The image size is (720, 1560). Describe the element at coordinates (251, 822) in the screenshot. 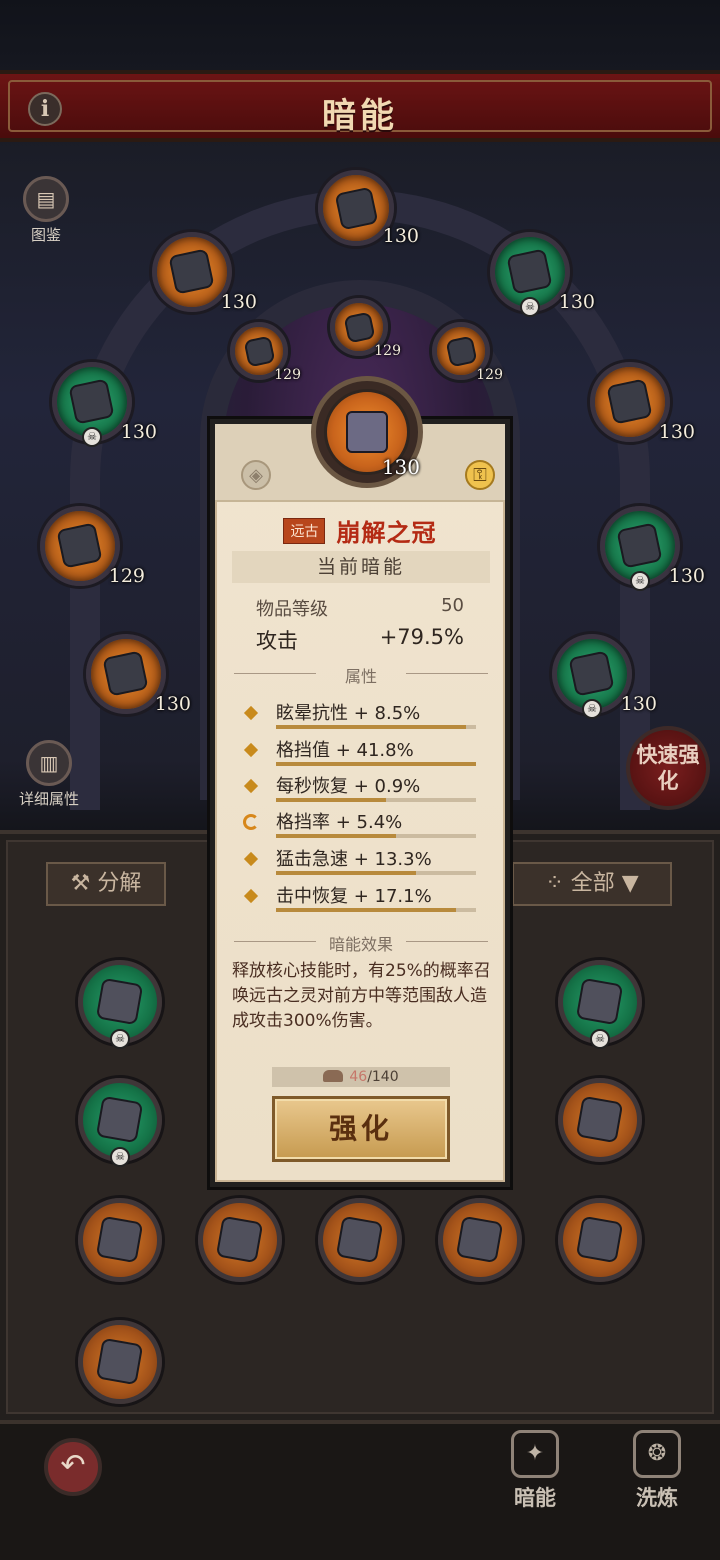

I see `swirl-icon` at that location.